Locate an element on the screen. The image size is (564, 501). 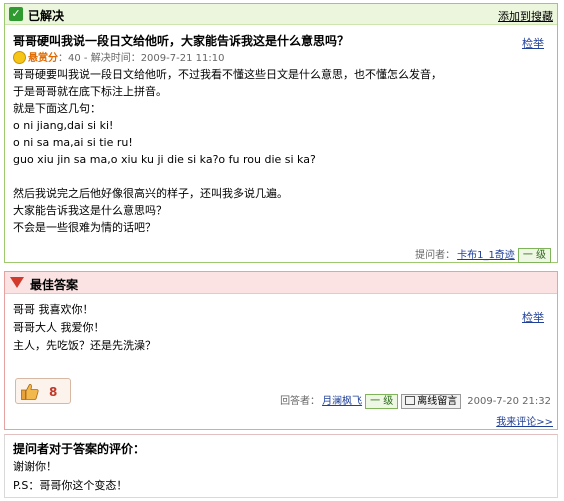
like-button: 8 is located at coordinates (43, 391).